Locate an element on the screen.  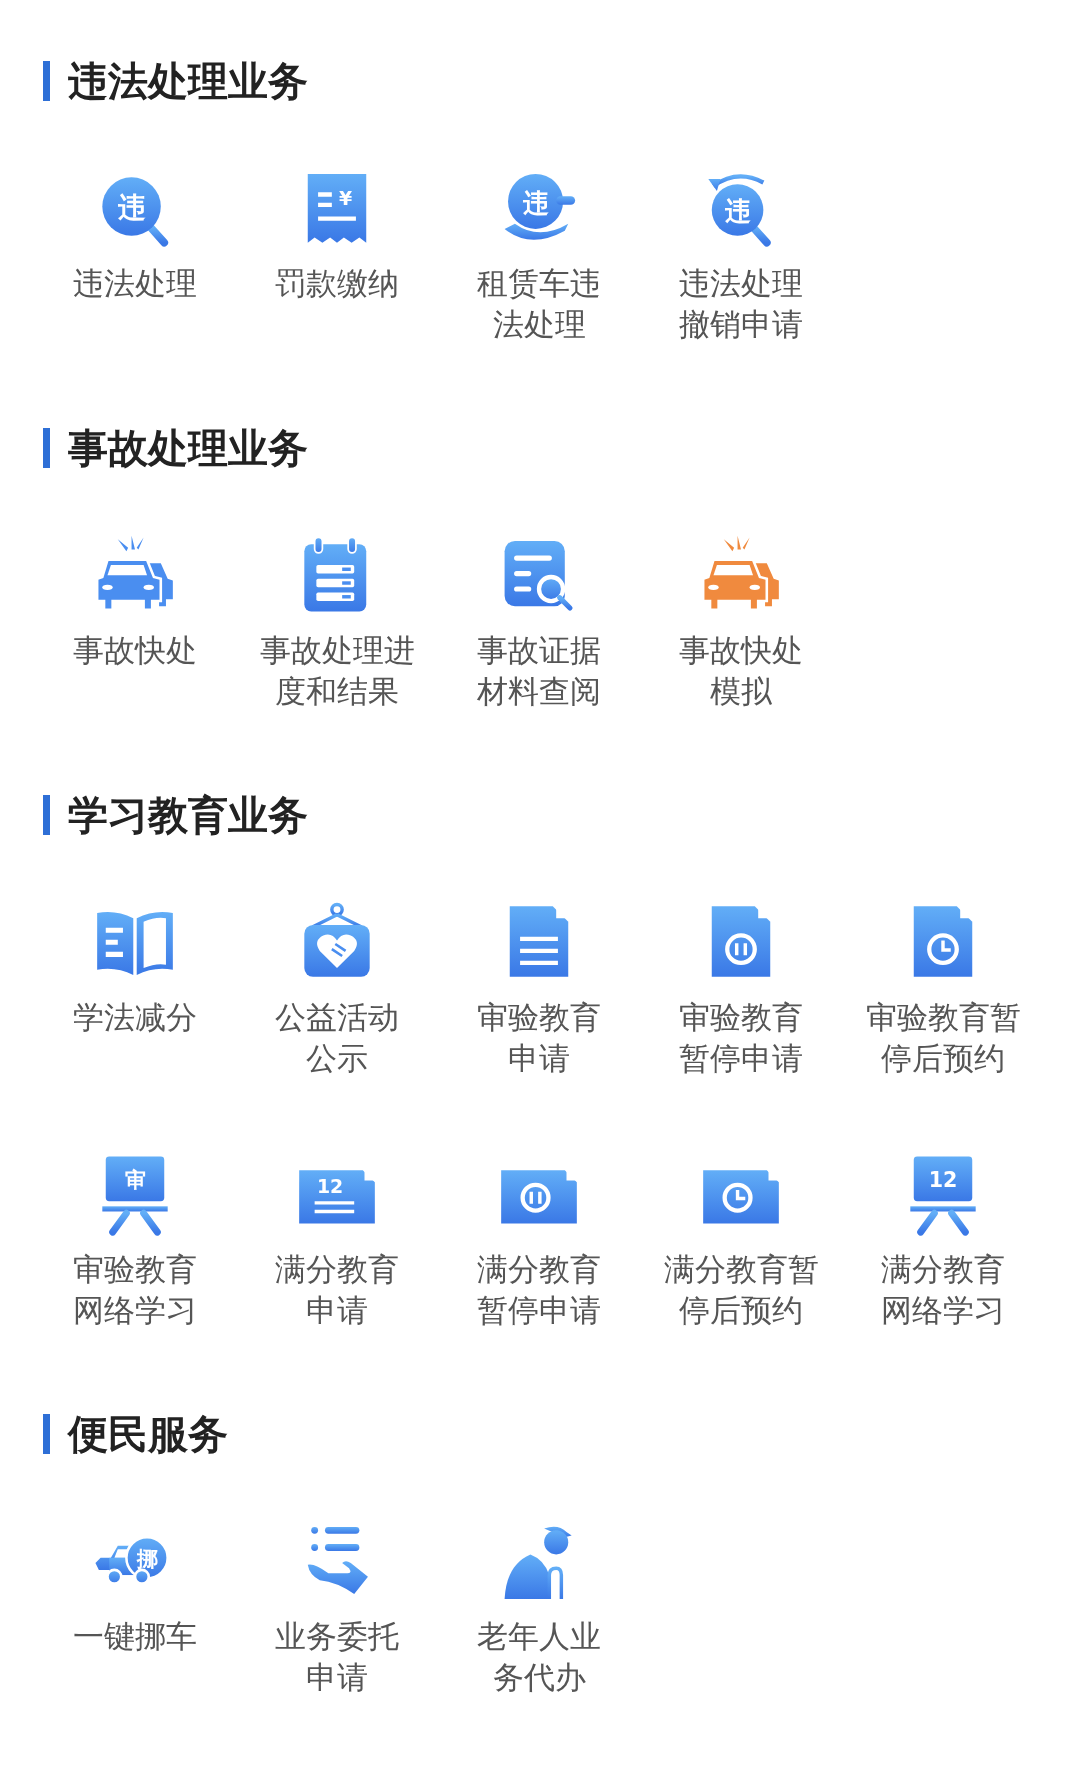
service-label: 审验教育暂停后预约 is located at coordinates (943, 1038).